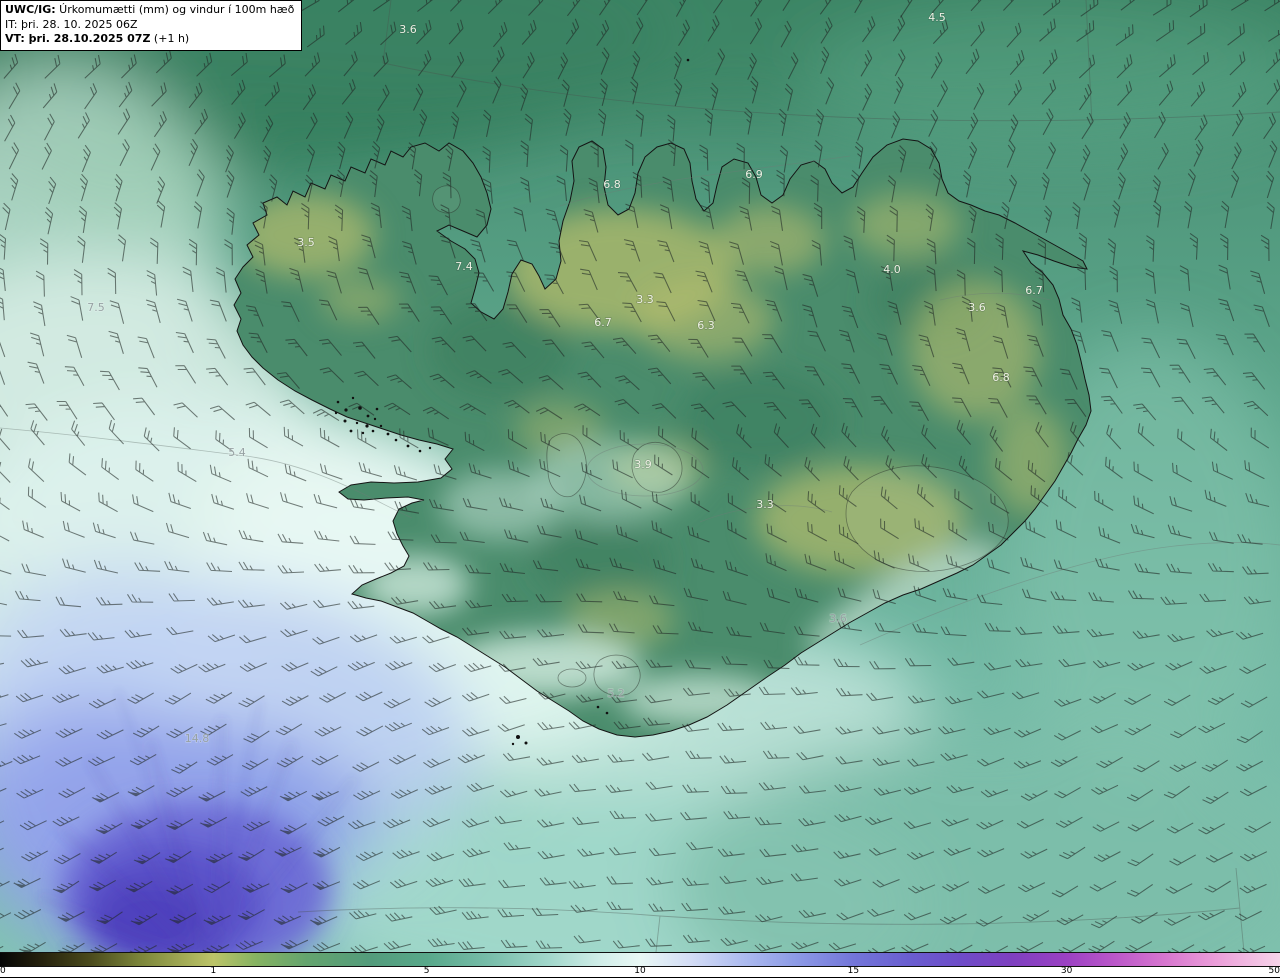  What do you see at coordinates (426, 971) in the screenshot?
I see `colorbar-tick-label: 5` at bounding box center [426, 971].